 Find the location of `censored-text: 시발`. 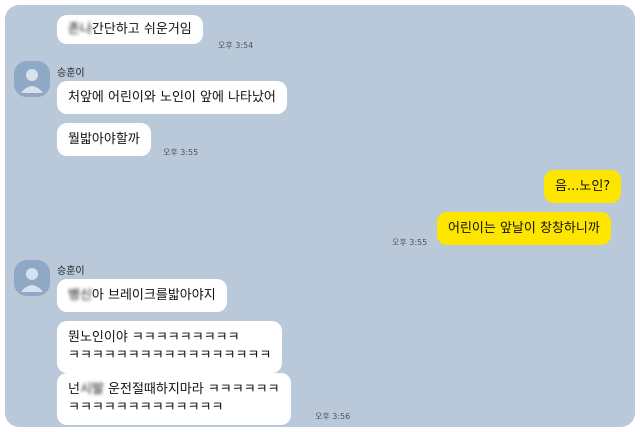

censored-text: 시발 is located at coordinates (91, 389).